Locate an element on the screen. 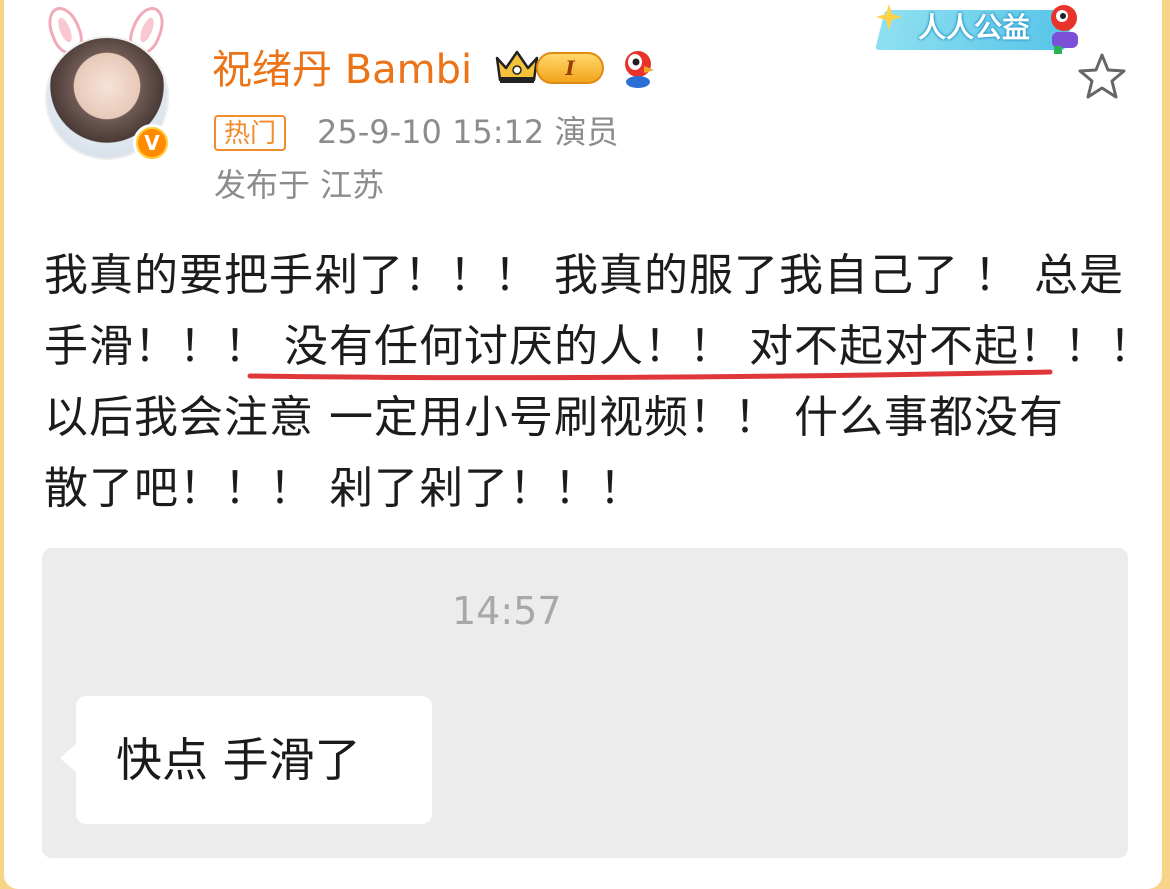 This screenshot has width=1170, height=889. verified-badge: V is located at coordinates (152, 143).